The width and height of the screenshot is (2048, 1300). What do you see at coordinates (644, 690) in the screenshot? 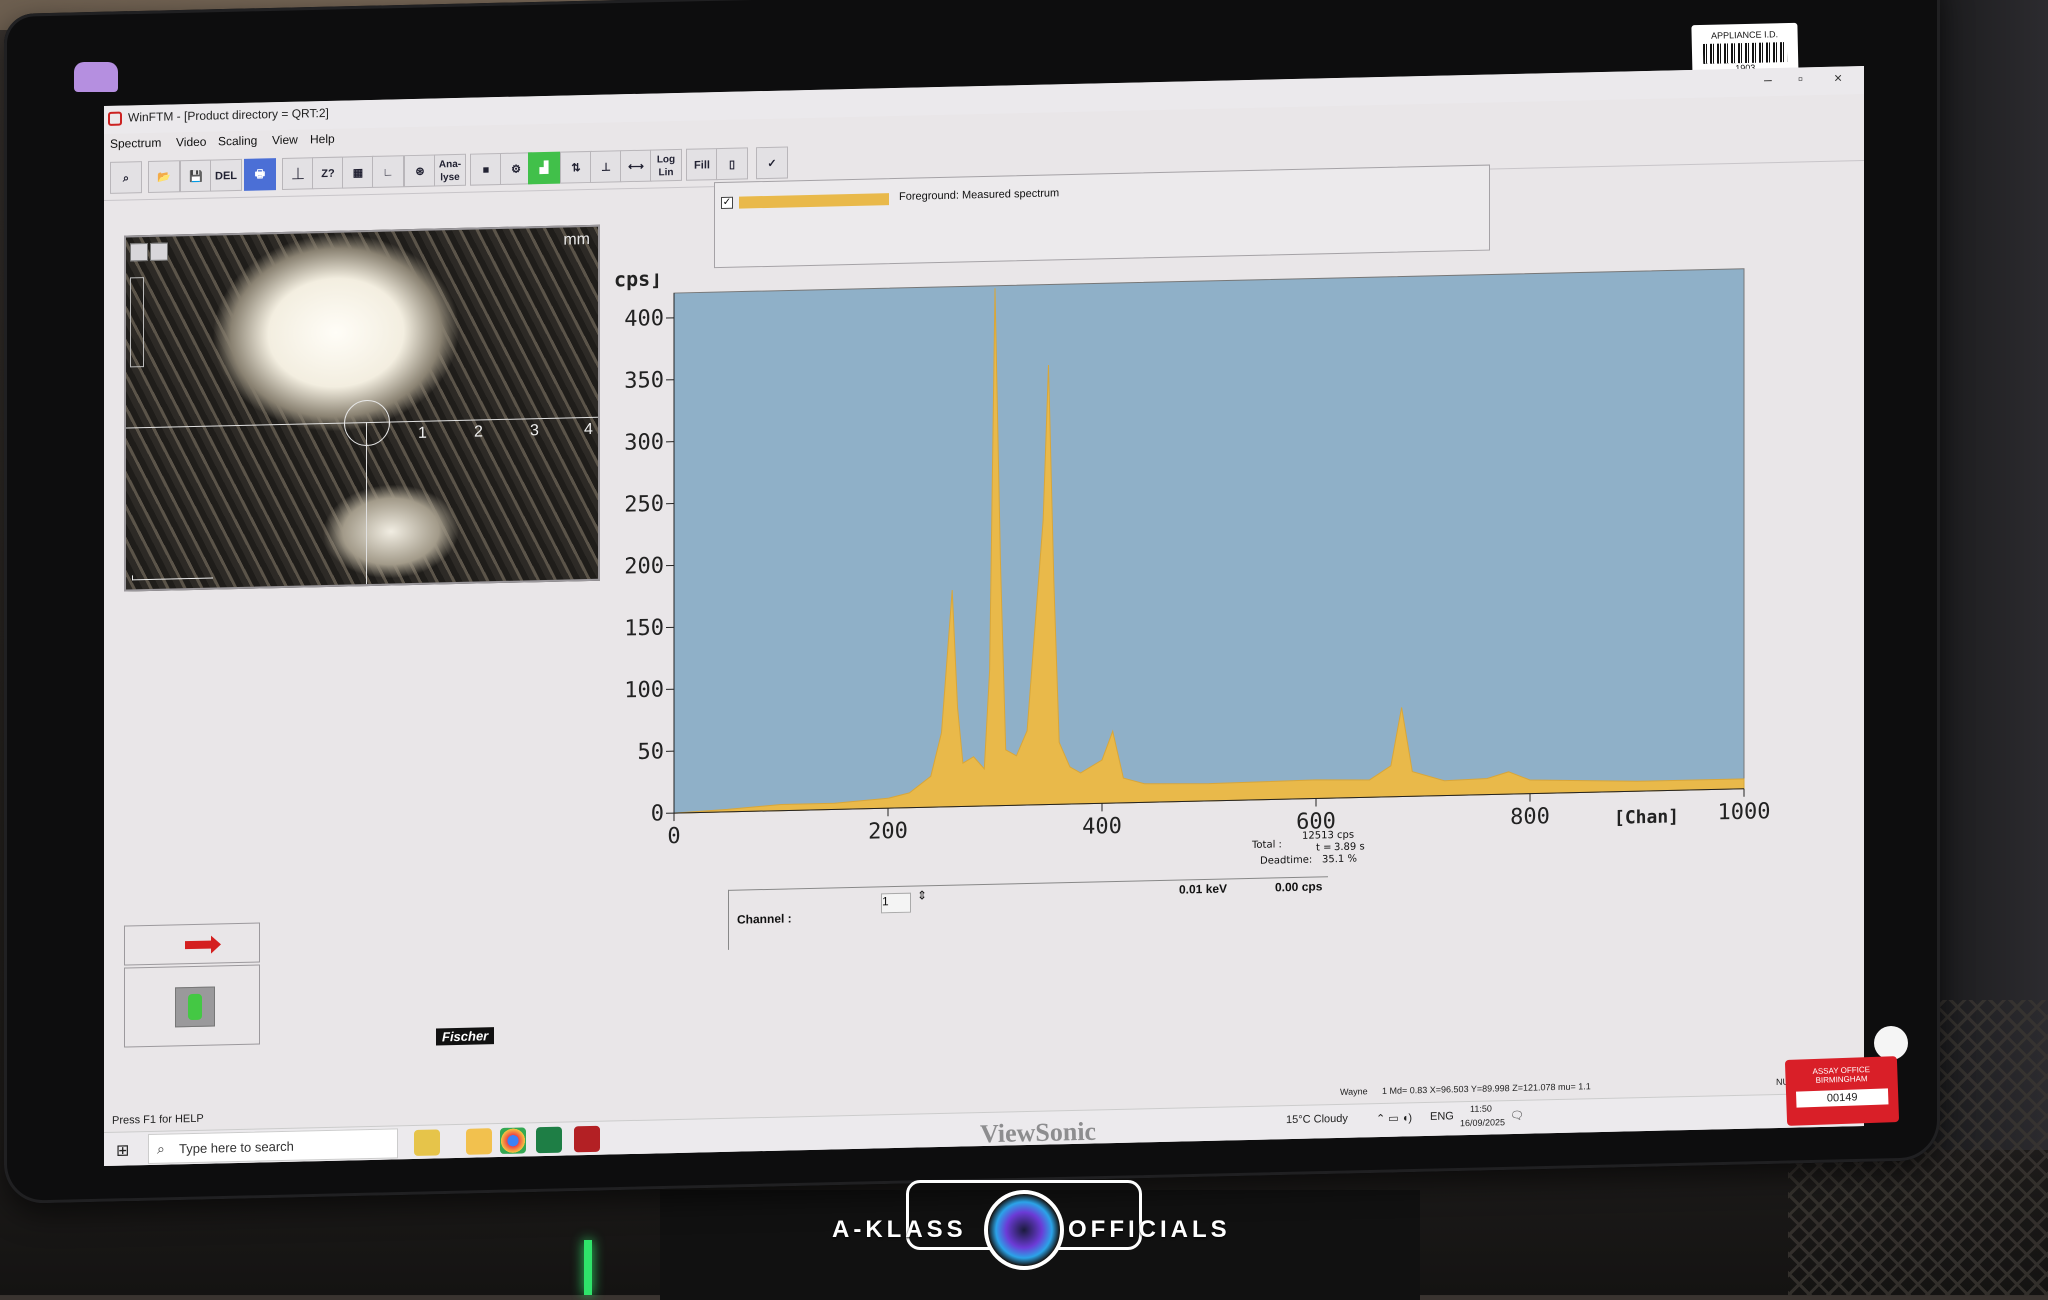
I see `y-tick-label: 100` at bounding box center [644, 690].